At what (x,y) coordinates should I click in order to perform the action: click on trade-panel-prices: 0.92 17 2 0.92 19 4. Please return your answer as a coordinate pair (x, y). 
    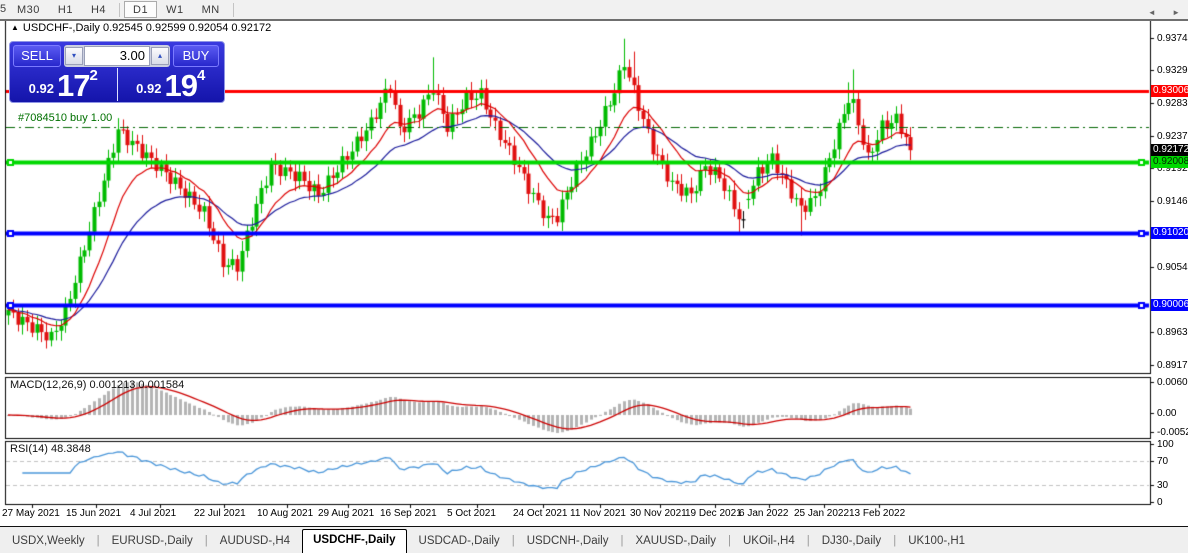
    Looking at the image, I should click on (117, 84).